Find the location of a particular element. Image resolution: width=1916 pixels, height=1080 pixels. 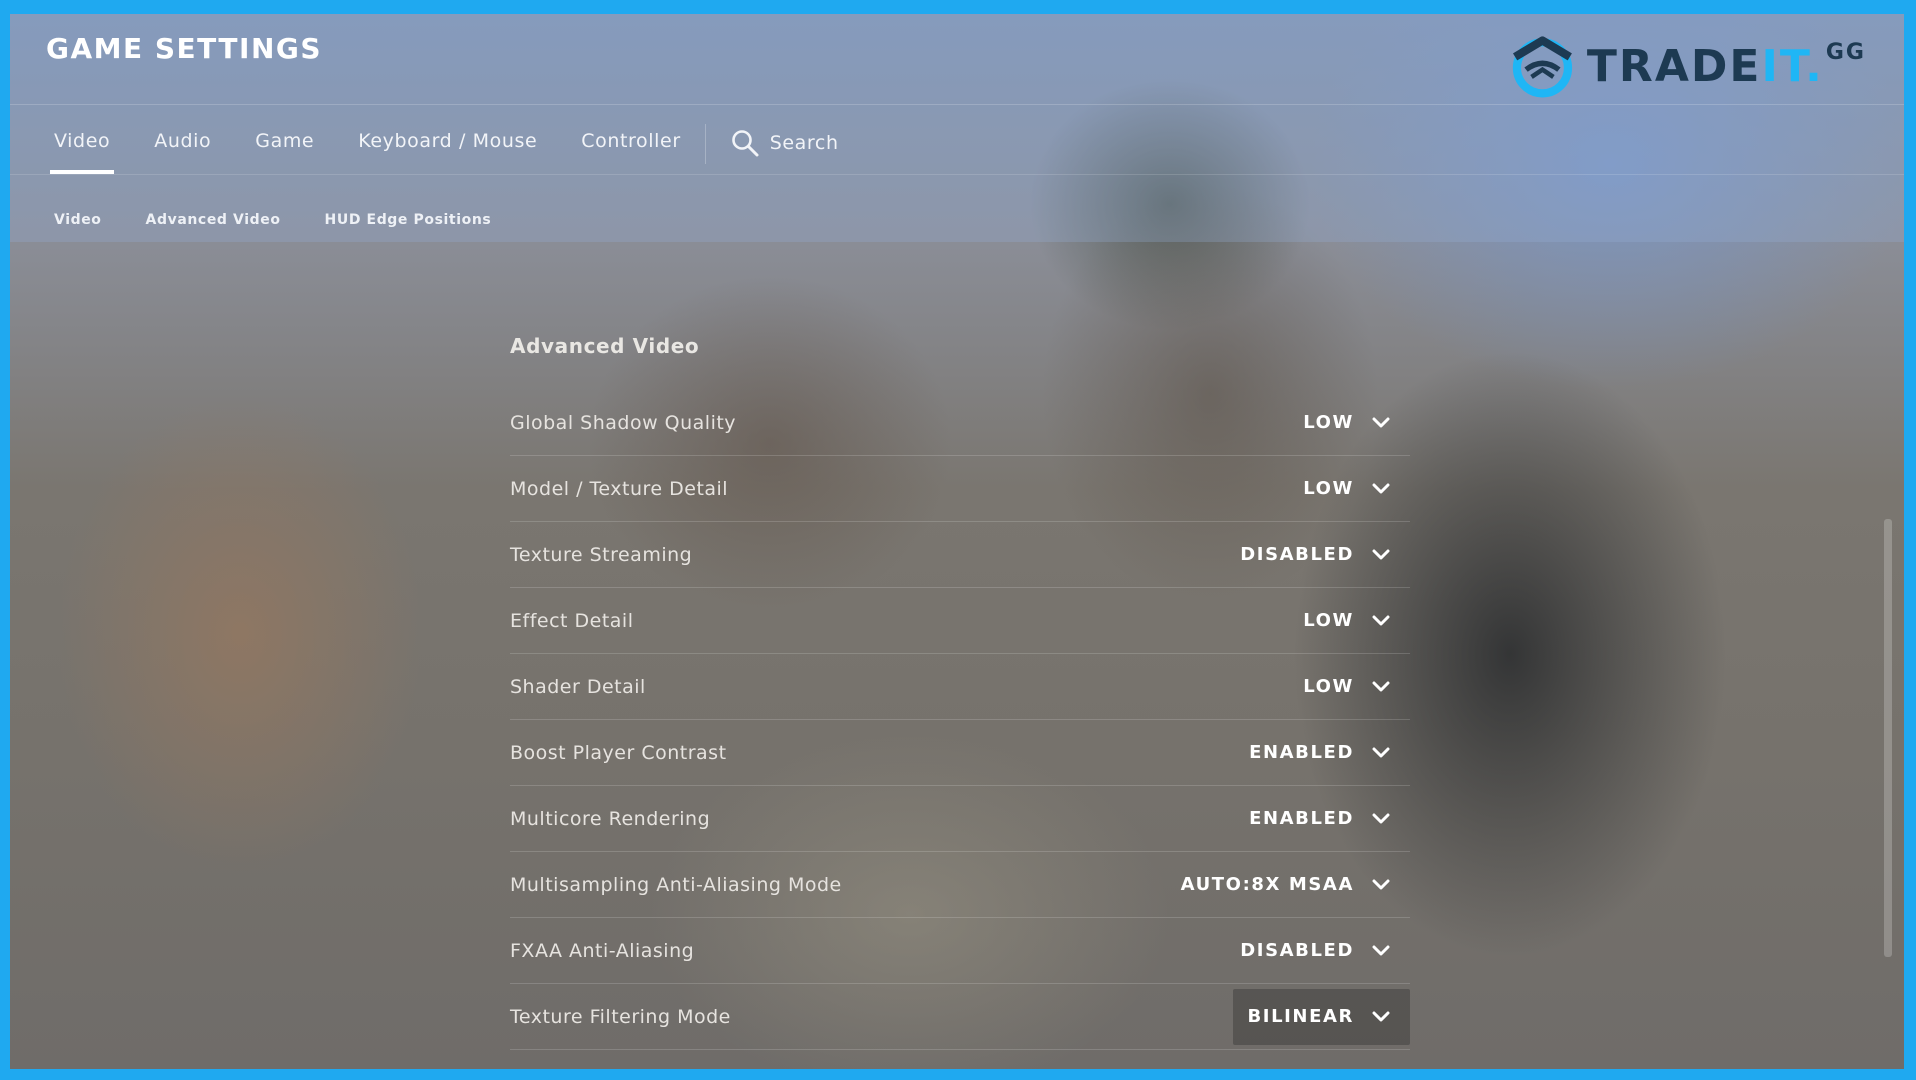

setting-label: Texture Streaming is located at coordinates (601, 554).